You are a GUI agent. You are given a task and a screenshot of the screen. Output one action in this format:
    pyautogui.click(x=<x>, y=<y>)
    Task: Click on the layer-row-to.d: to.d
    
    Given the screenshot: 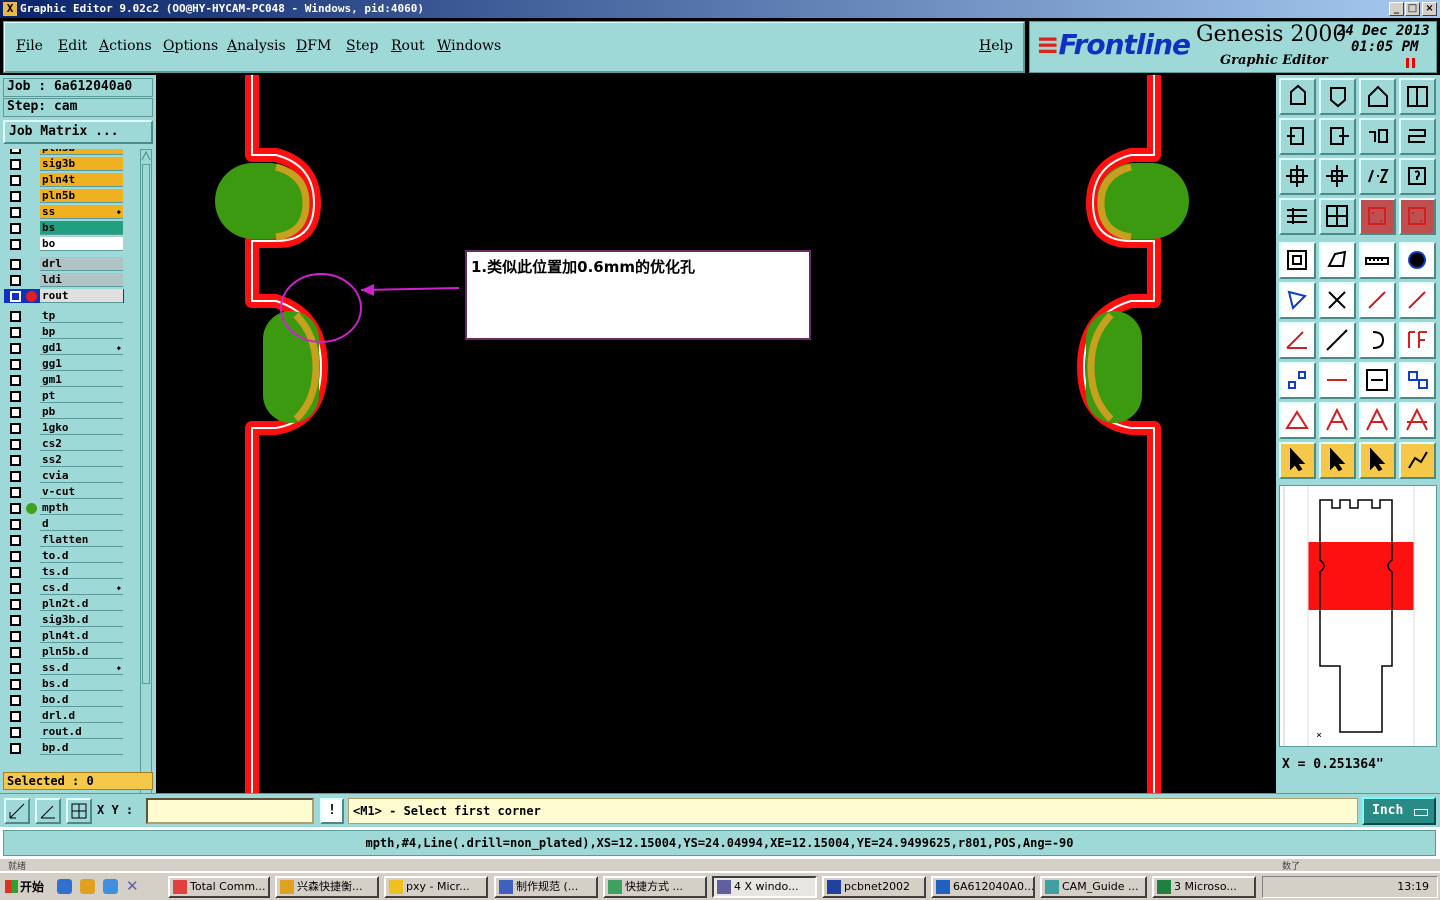 What is the action you would take?
    pyautogui.click(x=64, y=556)
    